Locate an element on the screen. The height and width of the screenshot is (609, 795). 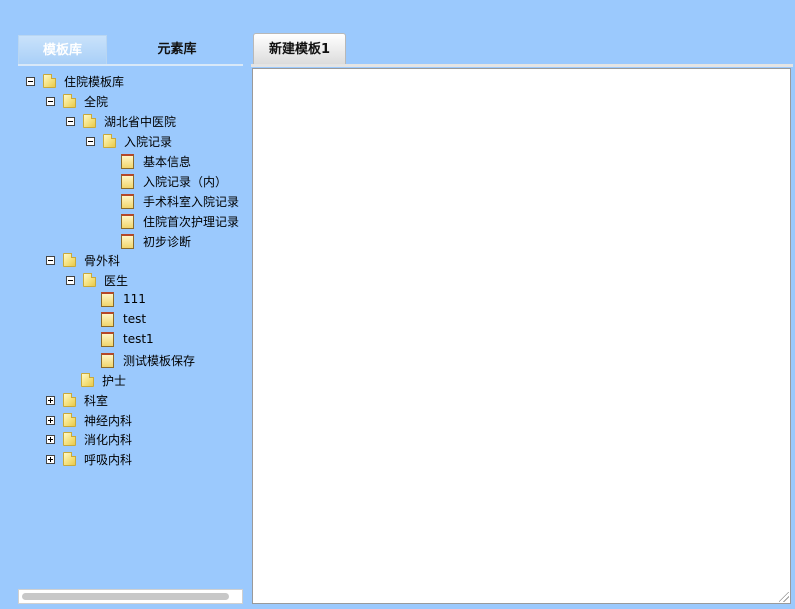
tree-node-label: 入院记录（内） is located at coordinates (185, 181).